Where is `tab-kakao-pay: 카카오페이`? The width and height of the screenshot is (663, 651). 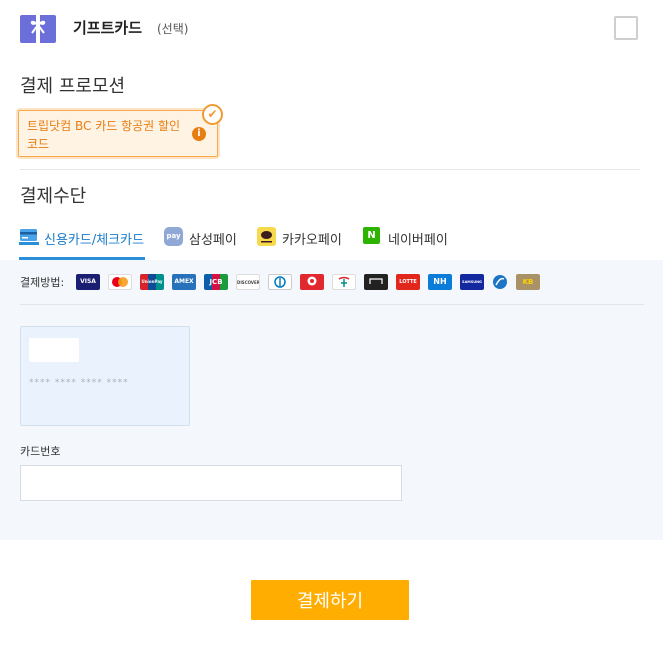 tab-kakao-pay: 카카오페이 is located at coordinates (307, 240).